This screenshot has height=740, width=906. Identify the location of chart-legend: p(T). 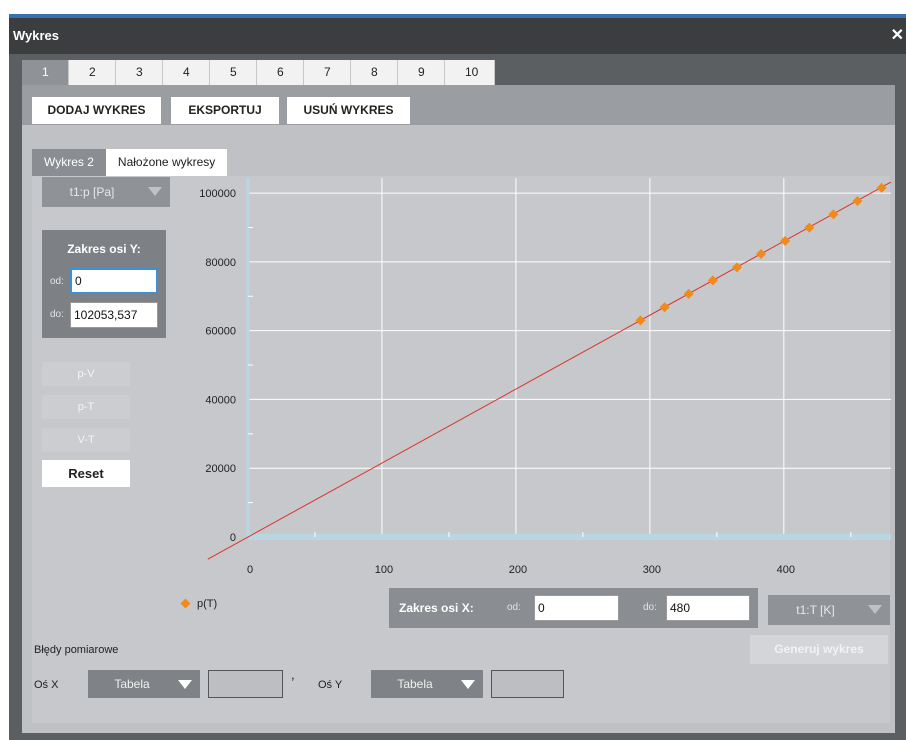
(199, 604).